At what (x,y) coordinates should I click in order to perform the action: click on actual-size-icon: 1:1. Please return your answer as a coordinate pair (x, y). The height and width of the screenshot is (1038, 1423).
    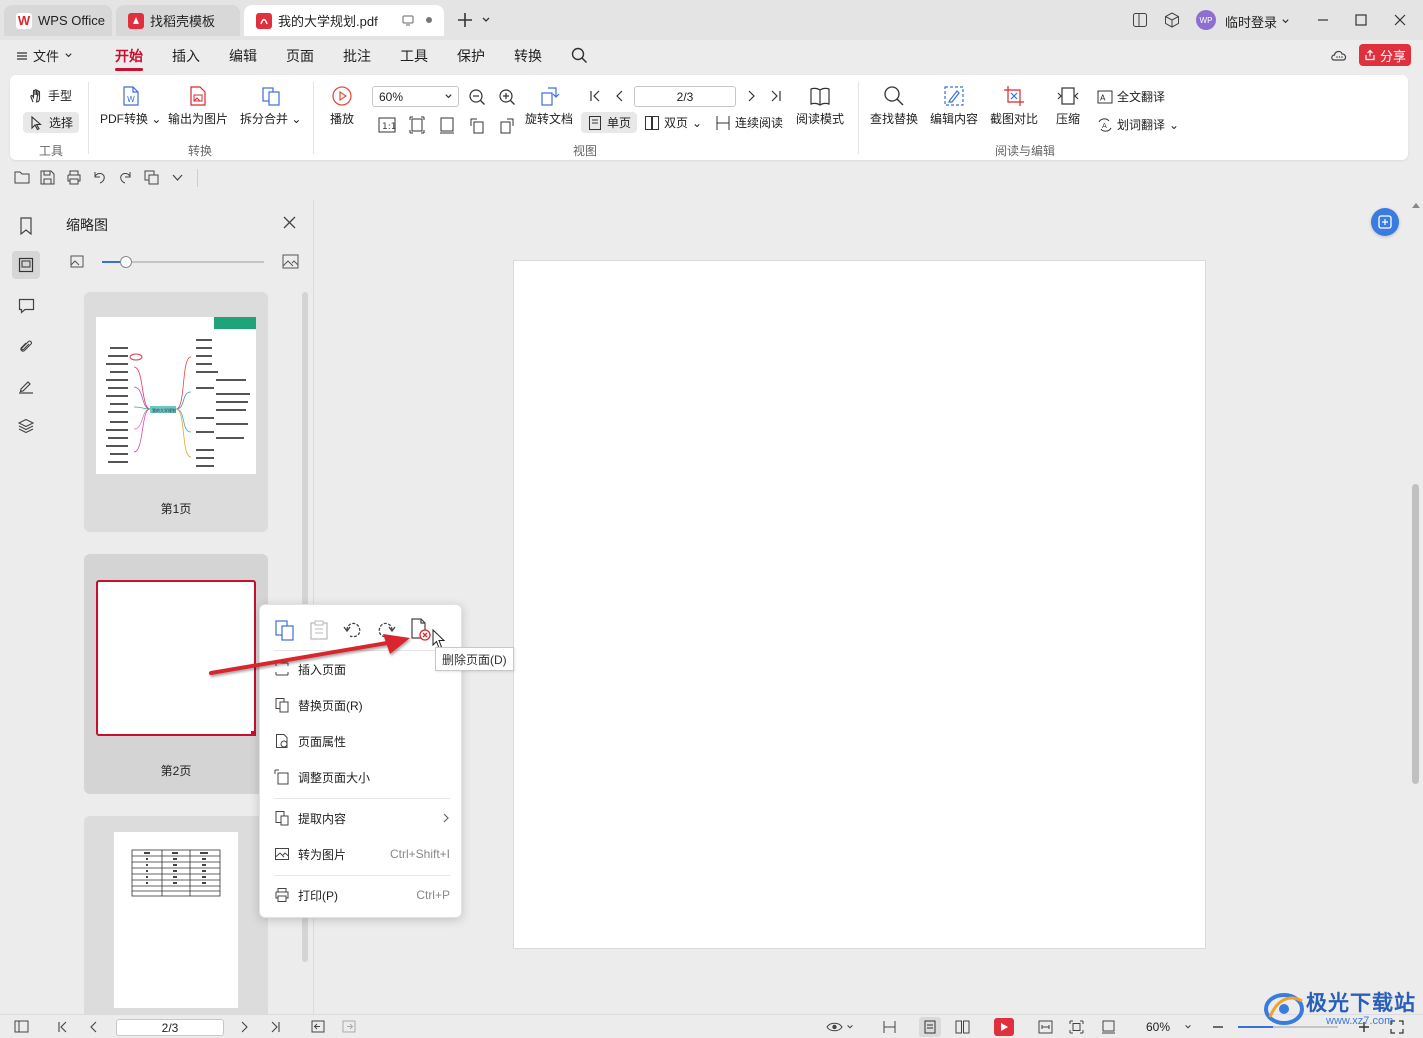
    Looking at the image, I should click on (387, 125).